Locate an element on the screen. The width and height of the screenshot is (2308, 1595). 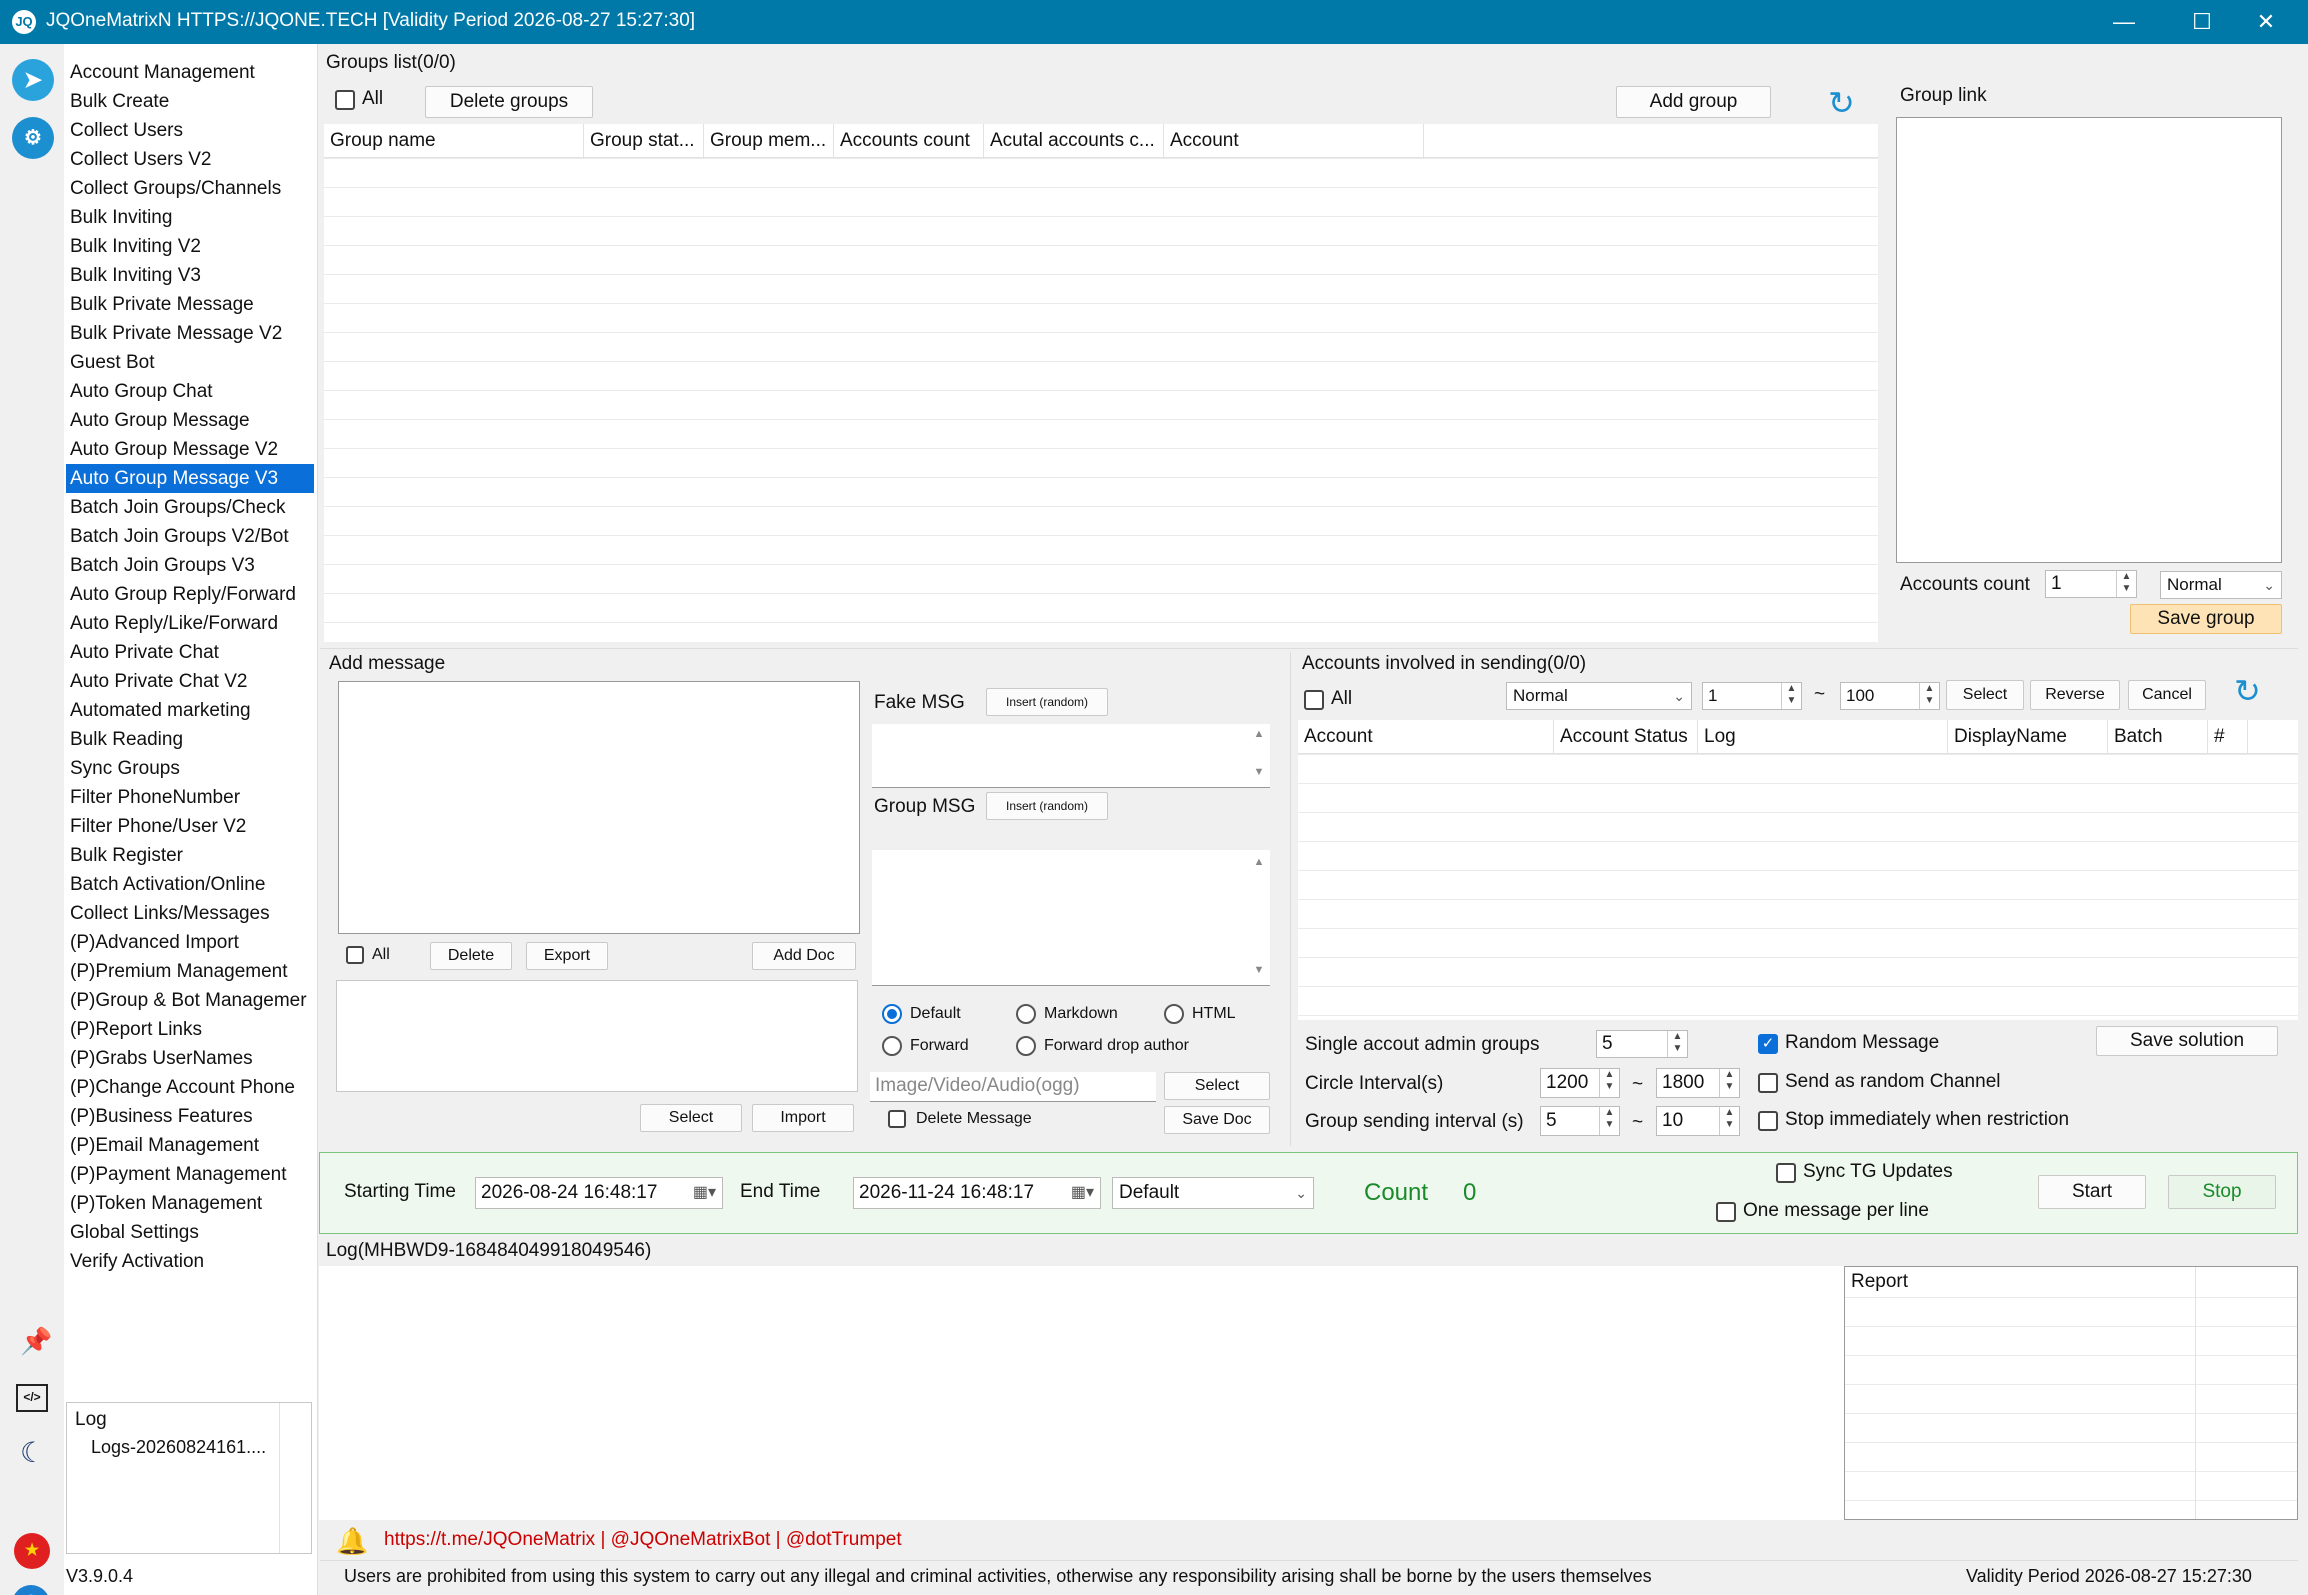
accounts-from-spinner: ▲ ▼ is located at coordinates (1791, 696).